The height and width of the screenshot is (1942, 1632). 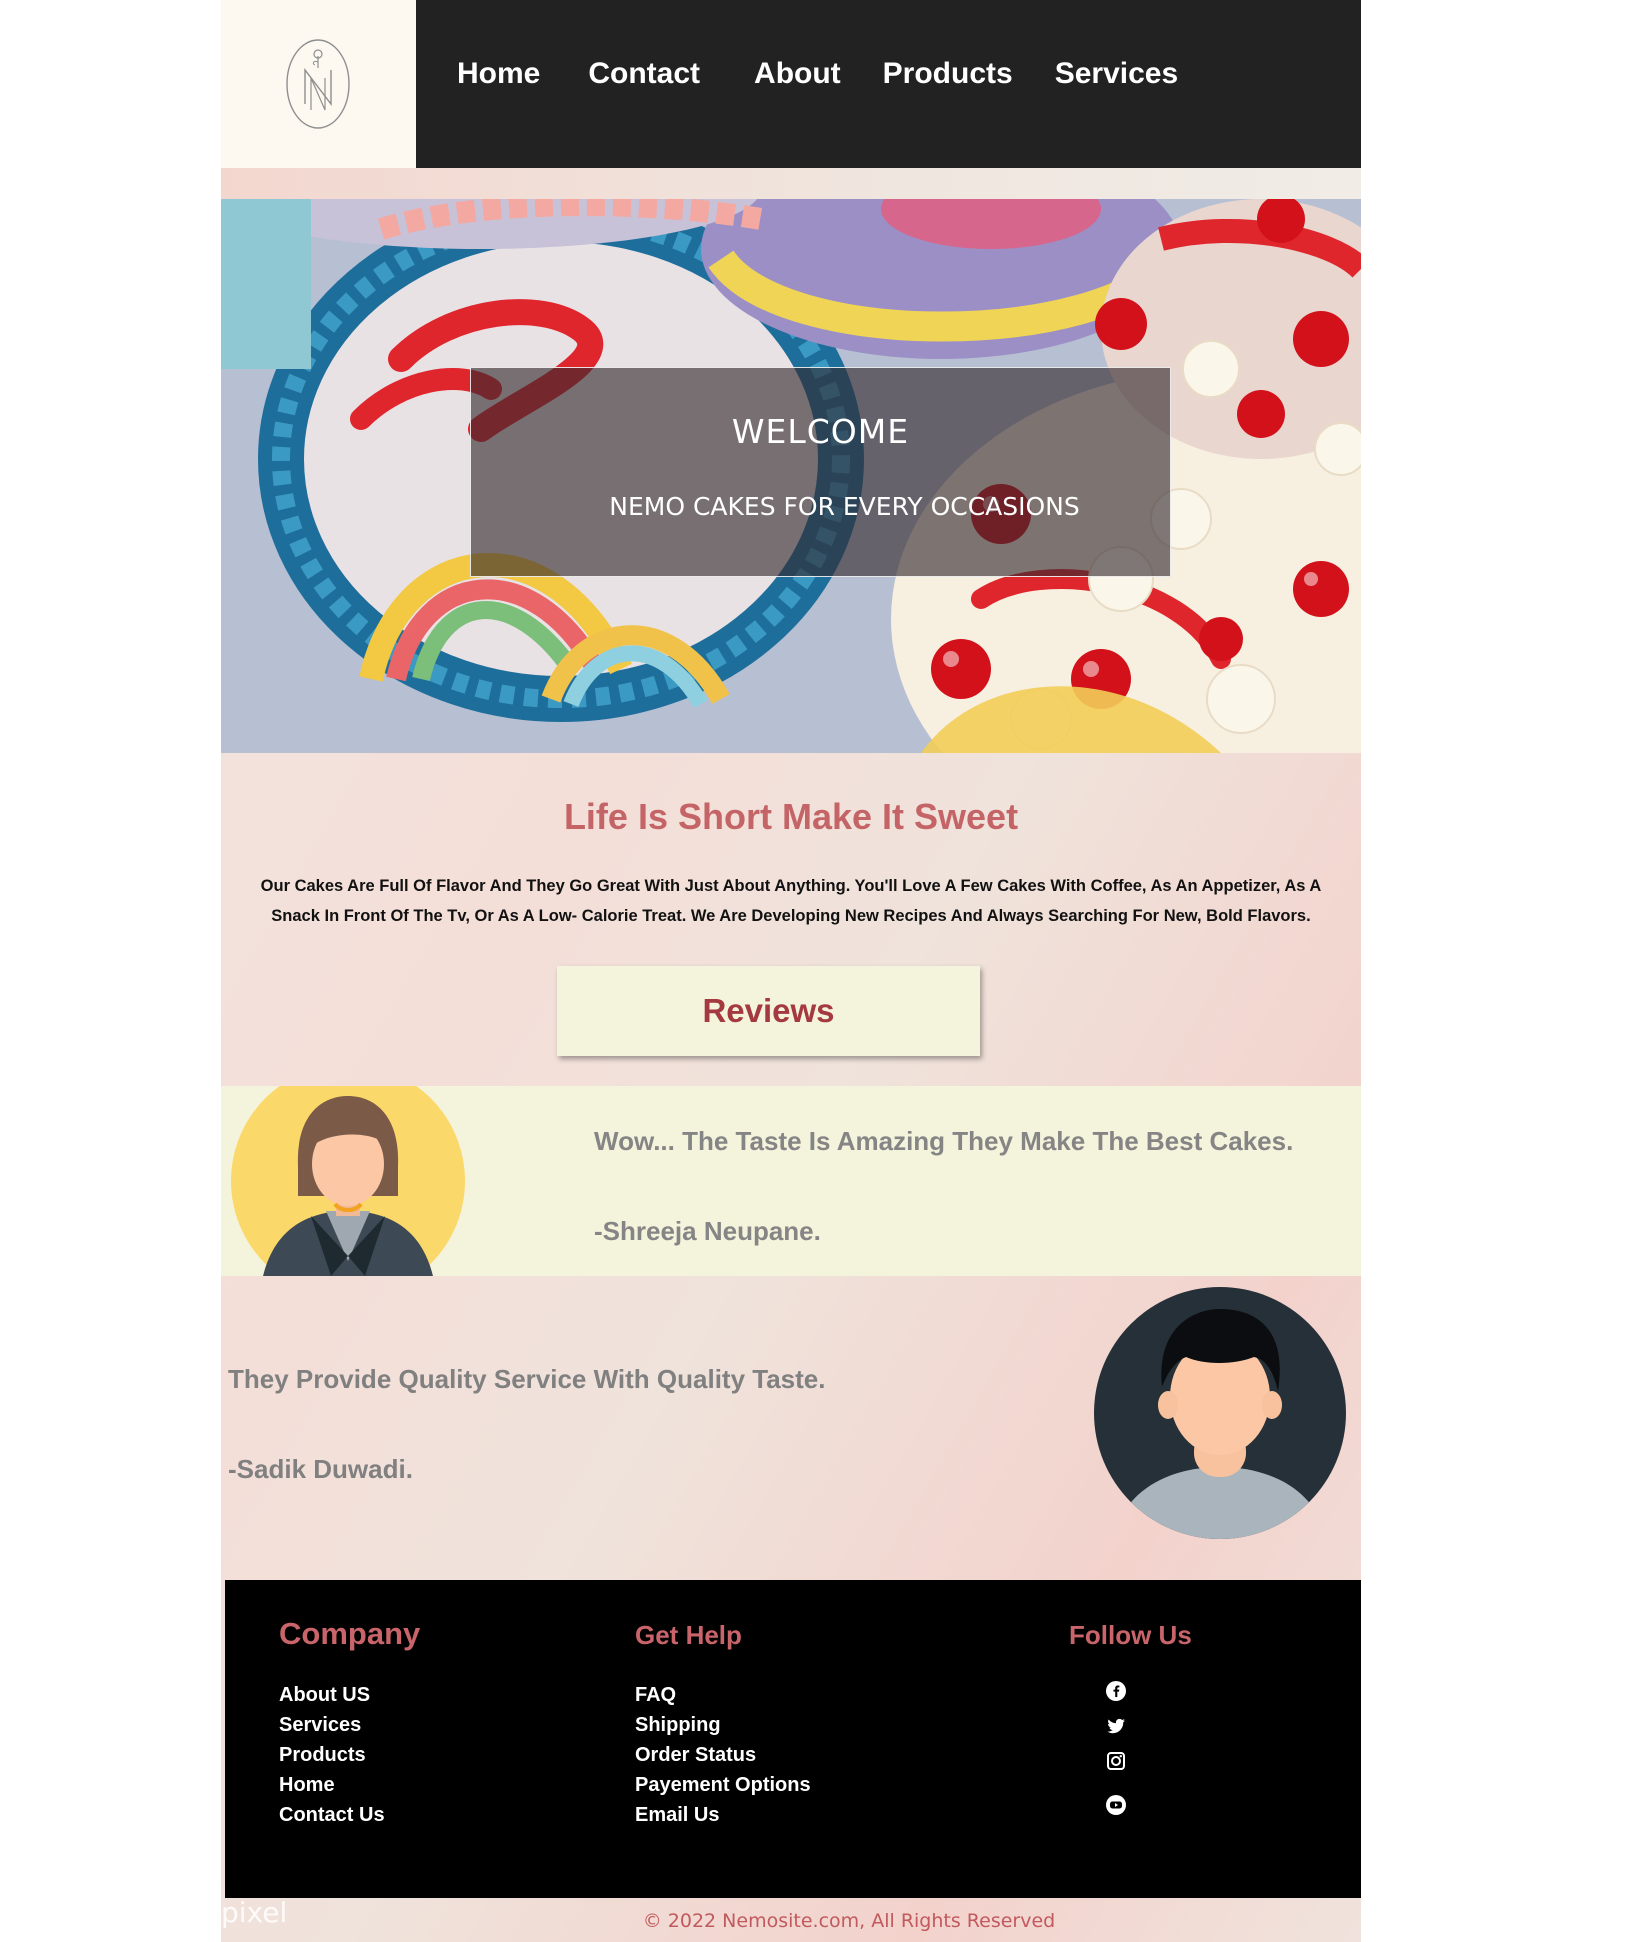 I want to click on review-2-author: -Sadik Duwadi., so click(x=320, y=1469).